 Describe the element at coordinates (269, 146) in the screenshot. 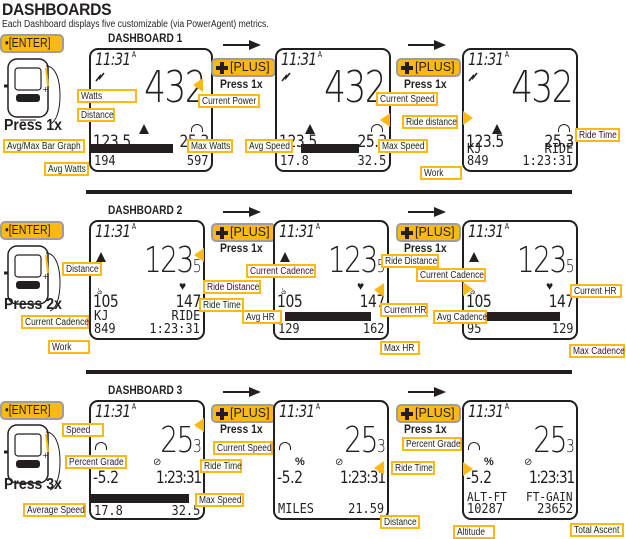

I see `callout-label: Avg Speed` at that location.